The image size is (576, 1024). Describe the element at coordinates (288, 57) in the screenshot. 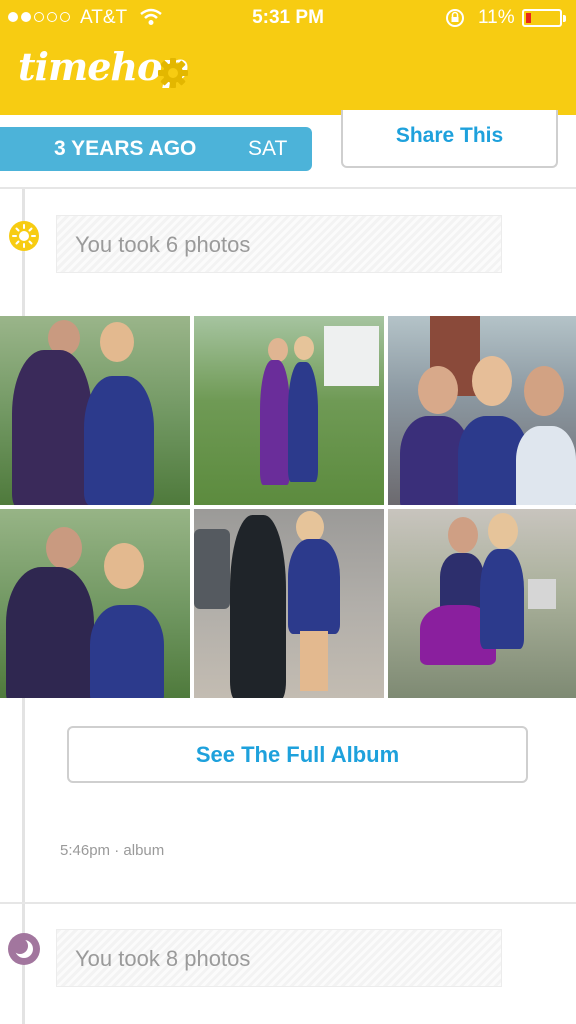

I see `app-header: AT&T 5:31 PM 11% timehop` at that location.